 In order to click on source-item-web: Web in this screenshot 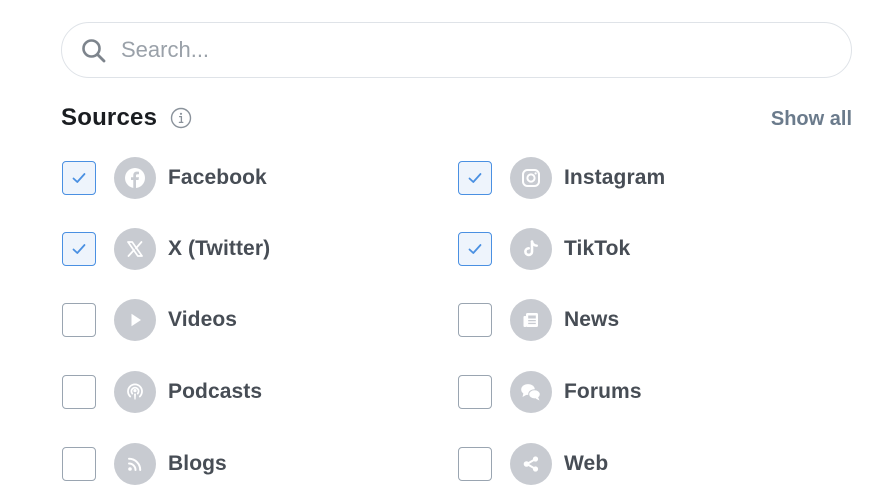, I will do `click(533, 464)`.